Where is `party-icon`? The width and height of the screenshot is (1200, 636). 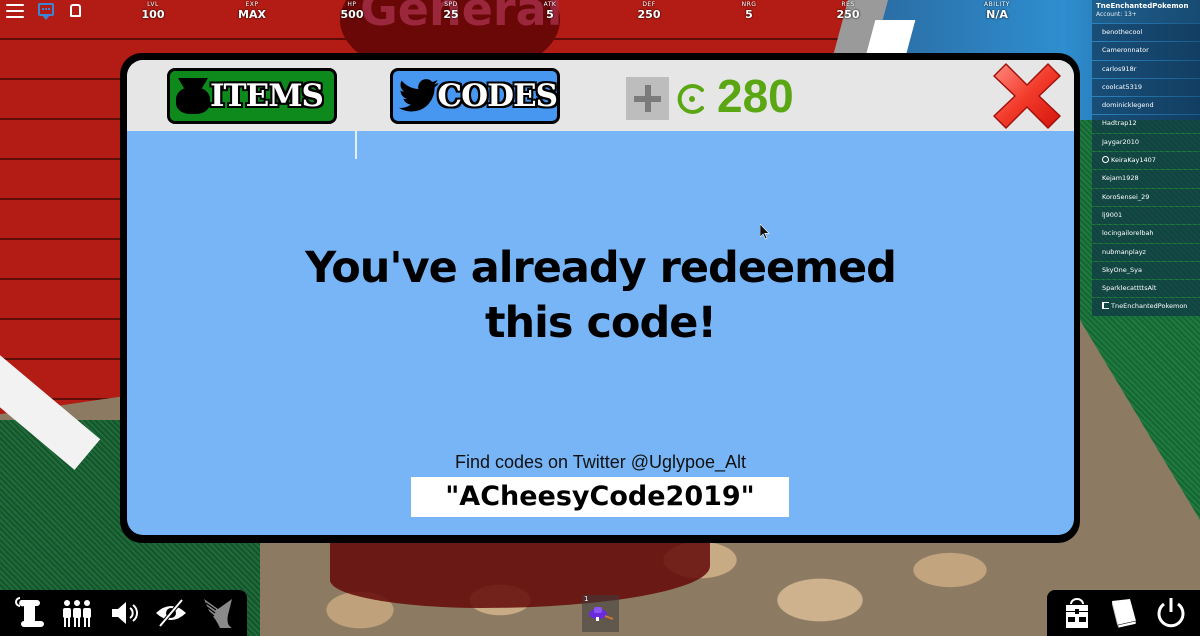
party-icon is located at coordinates (77, 613).